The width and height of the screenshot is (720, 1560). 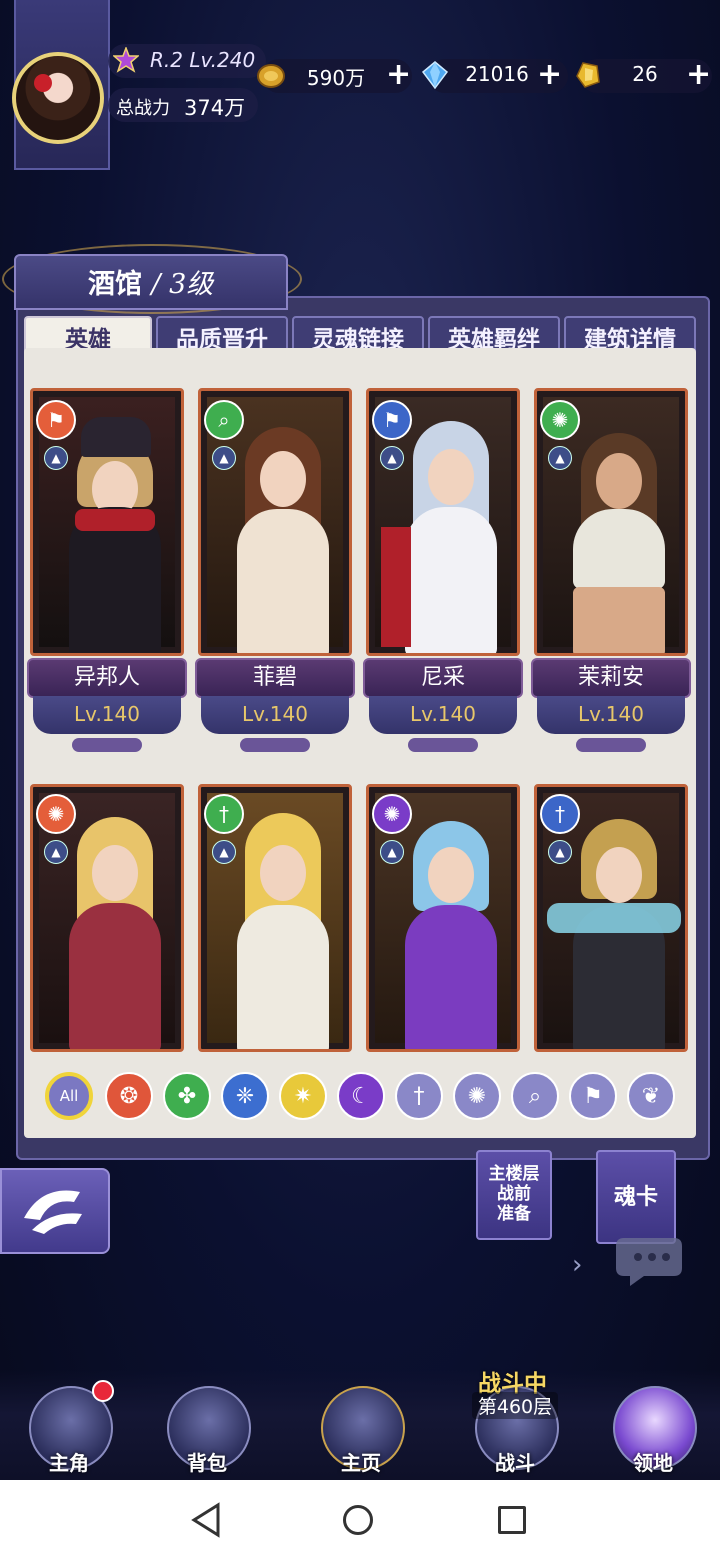 What do you see at coordinates (588, 75) in the screenshot?
I see `gold-gem-icon` at bounding box center [588, 75].